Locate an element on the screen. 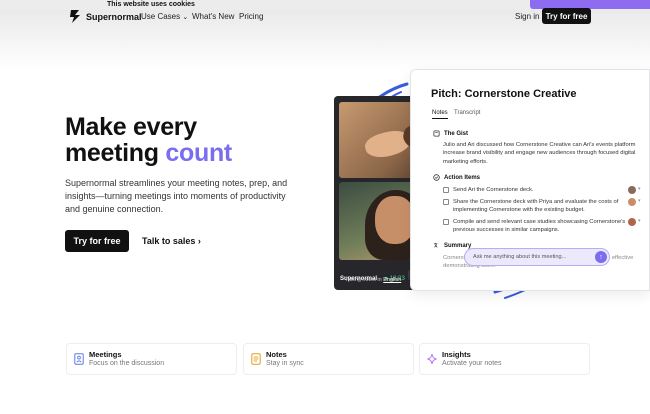 The image size is (650, 414). panel-title: Pitch: Cornerstone Creative is located at coordinates (504, 94).